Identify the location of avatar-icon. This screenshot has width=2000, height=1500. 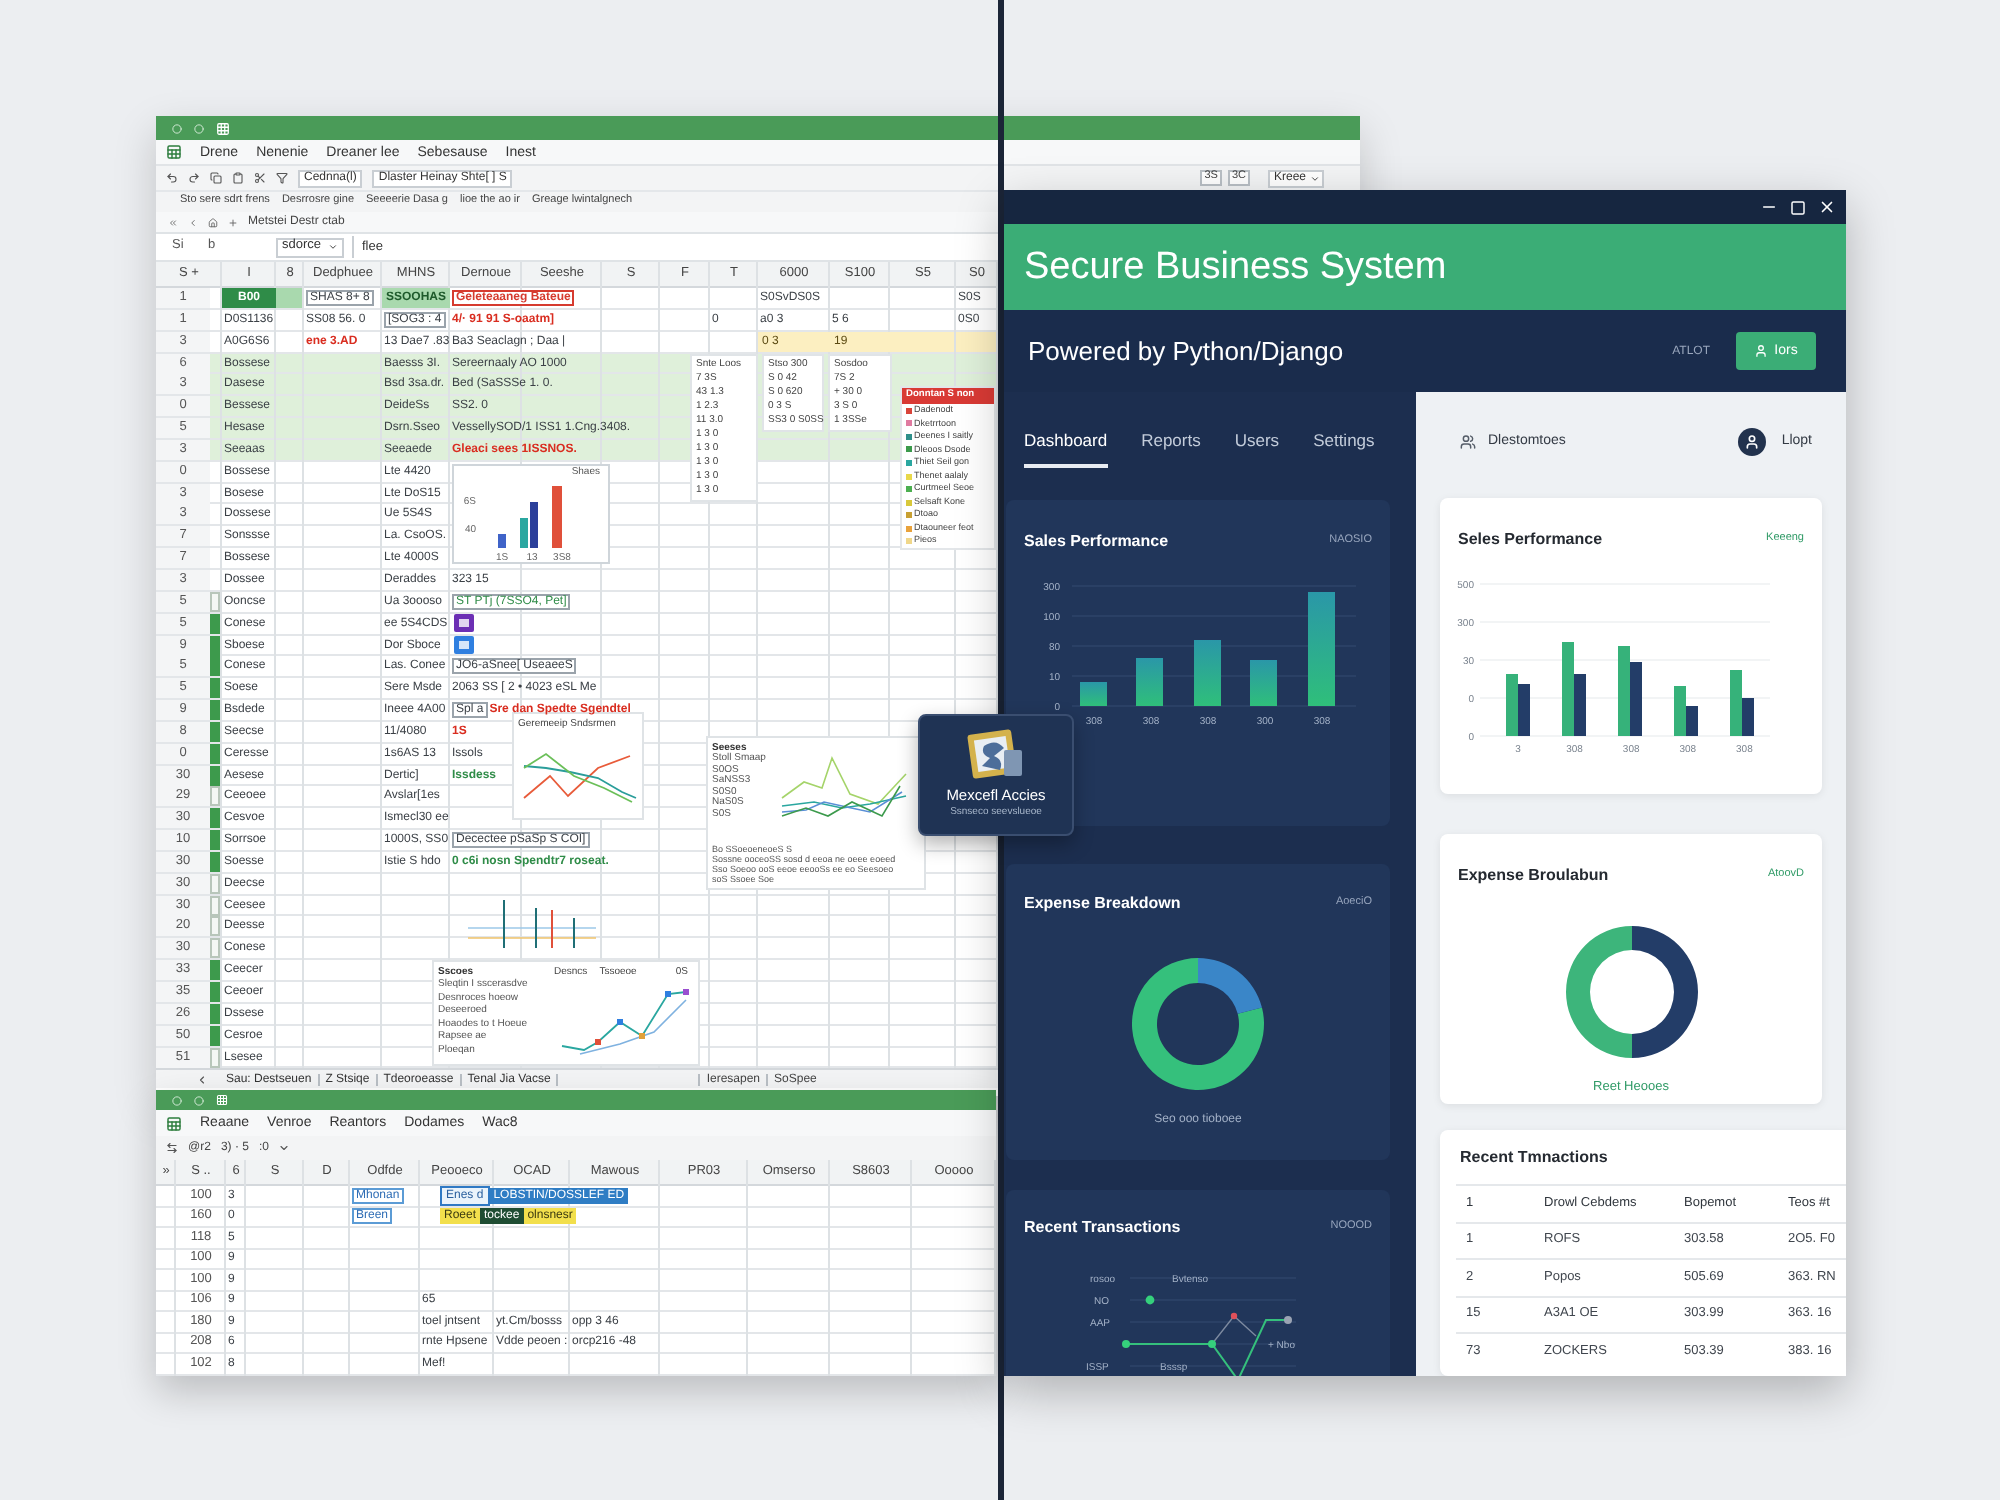
(1751, 441).